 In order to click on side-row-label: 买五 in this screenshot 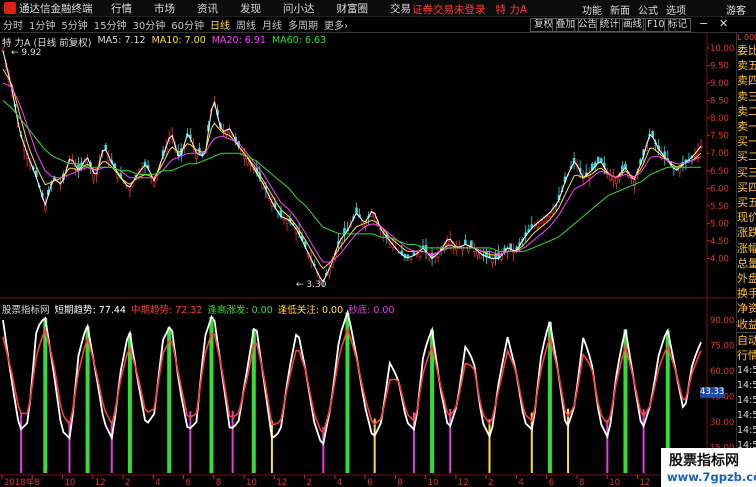, I will do `click(746, 203)`.